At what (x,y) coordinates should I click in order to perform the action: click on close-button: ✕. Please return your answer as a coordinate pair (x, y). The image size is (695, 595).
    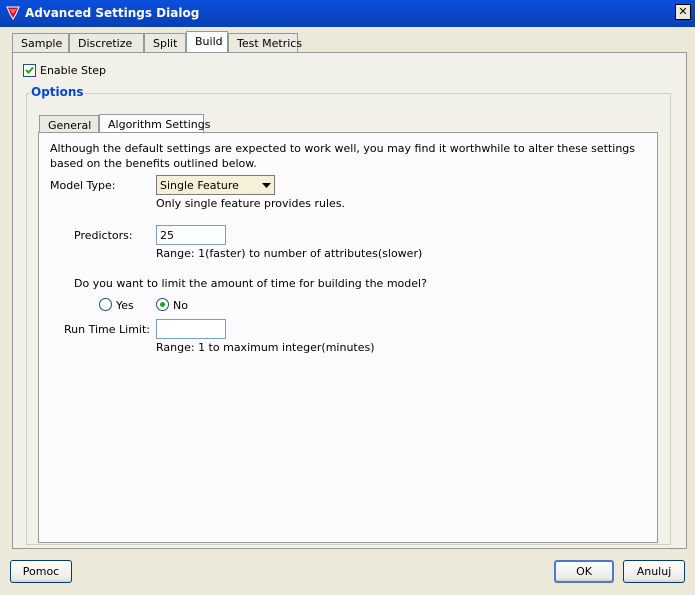
    Looking at the image, I should click on (683, 12).